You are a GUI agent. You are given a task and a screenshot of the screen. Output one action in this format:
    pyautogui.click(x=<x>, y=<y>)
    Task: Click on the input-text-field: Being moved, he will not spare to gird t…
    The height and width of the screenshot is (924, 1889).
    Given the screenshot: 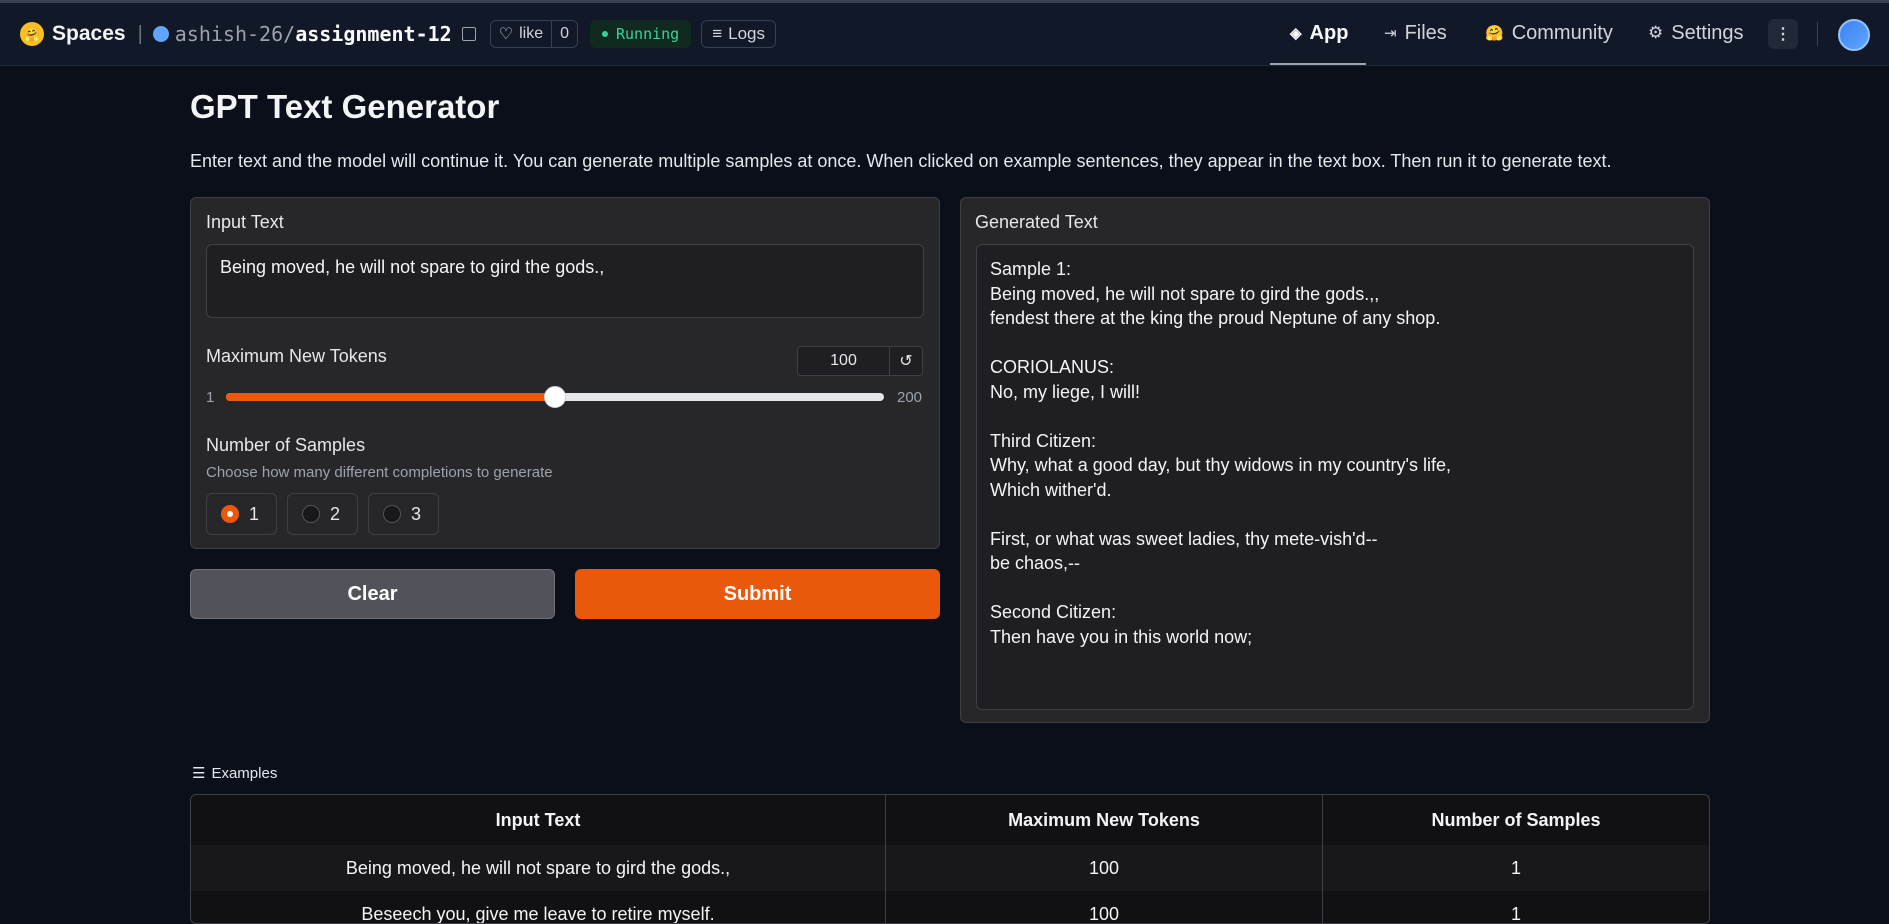 What is the action you would take?
    pyautogui.click(x=565, y=281)
    